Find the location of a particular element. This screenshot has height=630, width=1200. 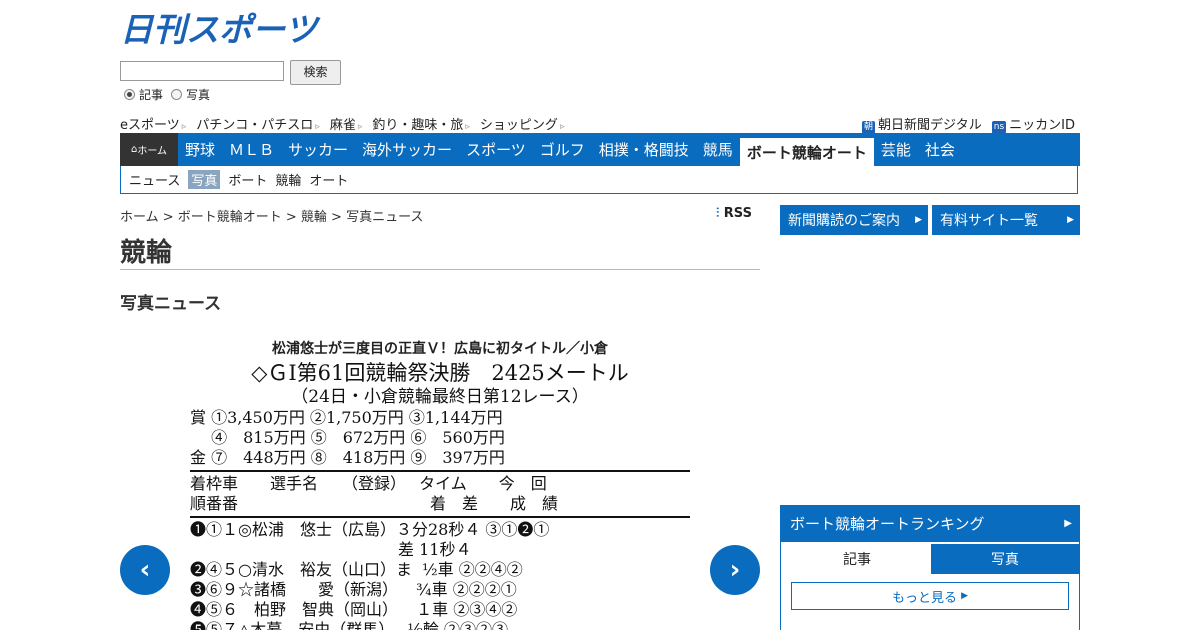

caret-right-icon: ▶ is located at coordinates (965, 596).